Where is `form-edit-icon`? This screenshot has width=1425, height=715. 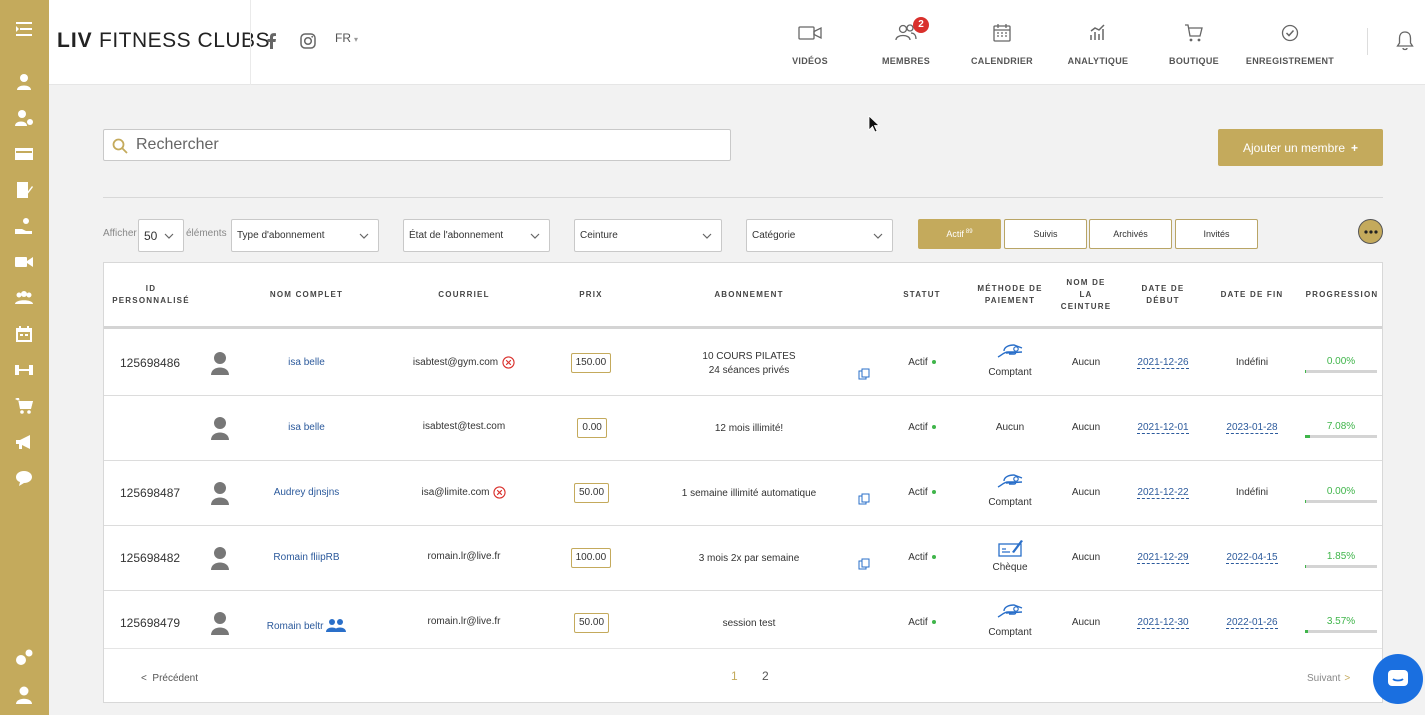 form-edit-icon is located at coordinates (24, 190).